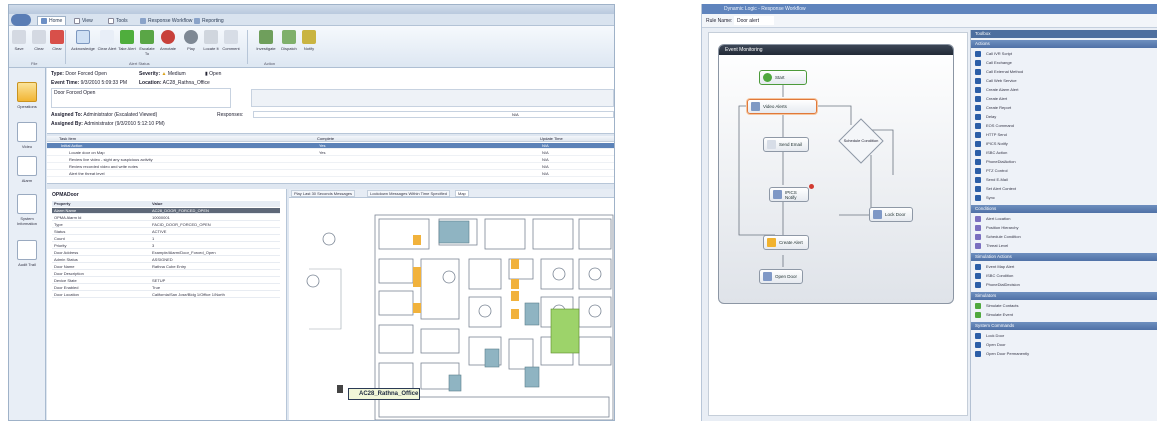 The height and width of the screenshot is (421, 1157). What do you see at coordinates (1066, 170) in the screenshot?
I see `toolbox-item: PTZ Control` at bounding box center [1066, 170].